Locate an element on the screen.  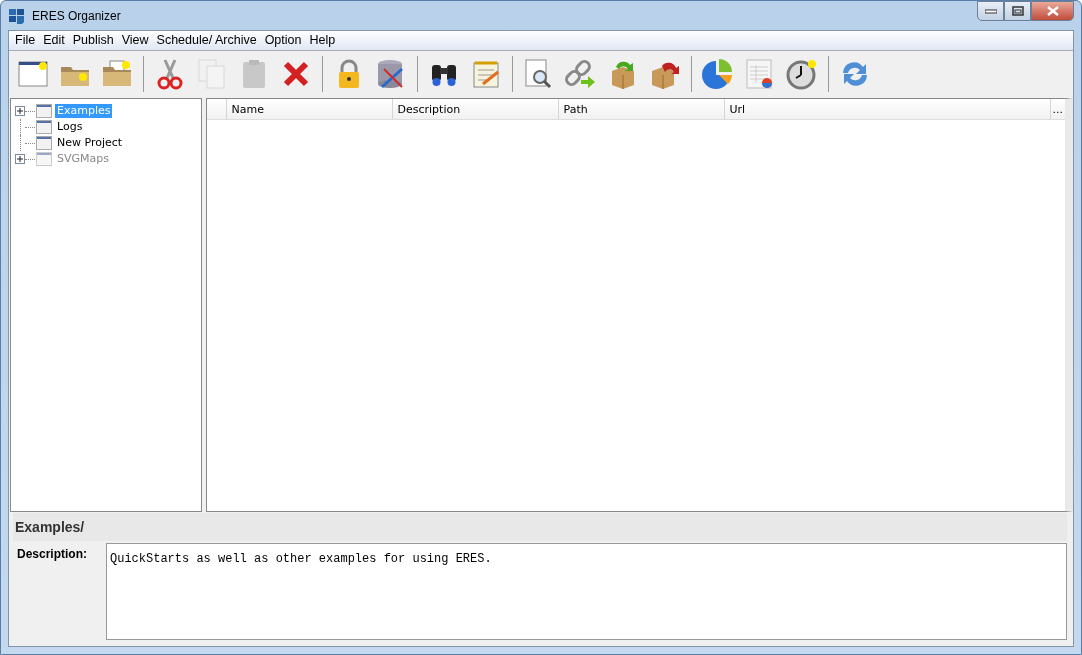
close-icon is located at coordinates (1052, 11).